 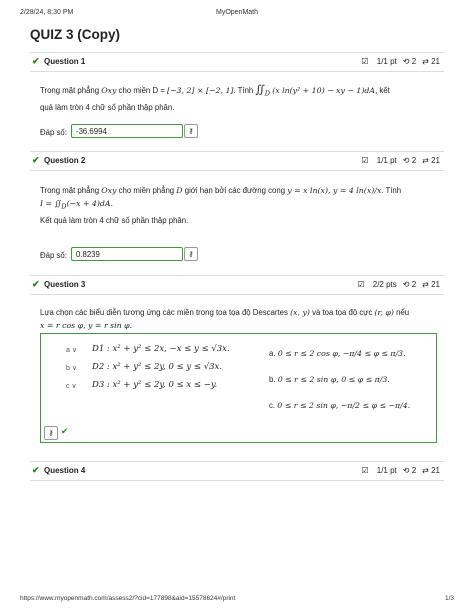 What do you see at coordinates (127, 254) in the screenshot?
I see `answer-input: 0.8239` at bounding box center [127, 254].